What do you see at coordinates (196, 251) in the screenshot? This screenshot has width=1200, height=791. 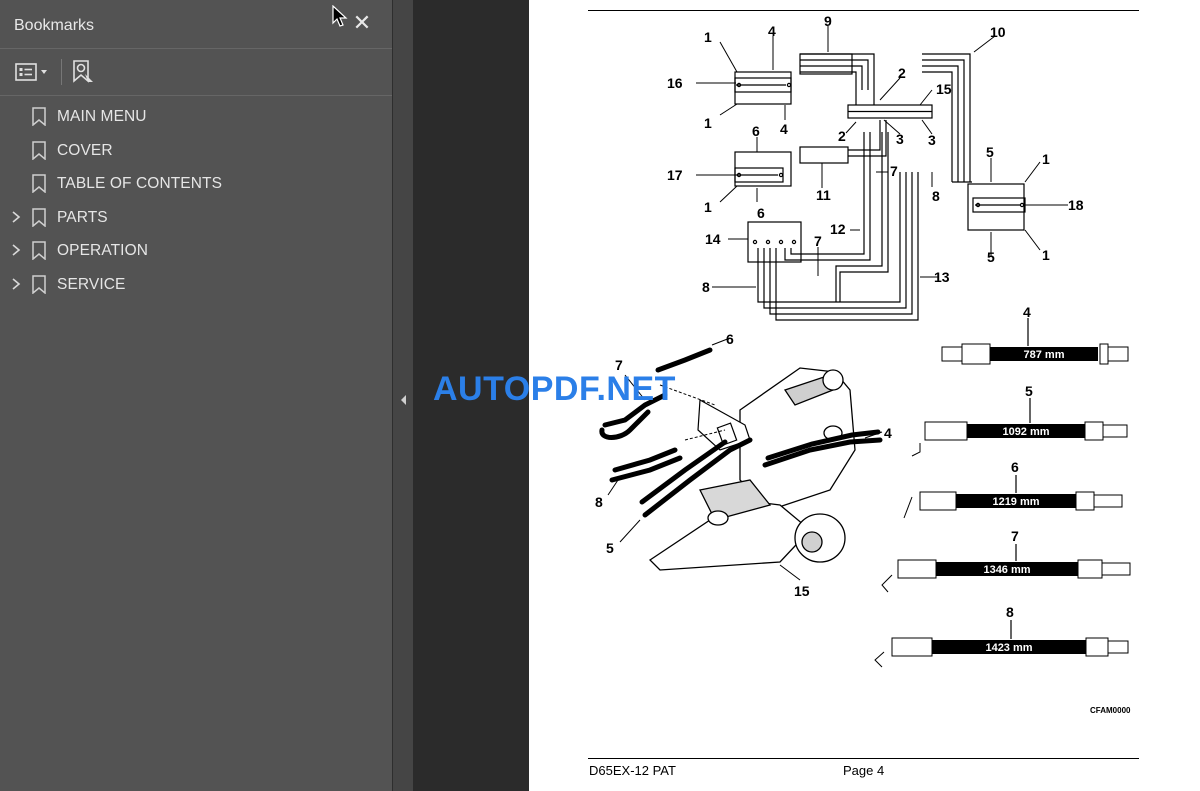 I see `bookmark-operation: OPERATION` at bounding box center [196, 251].